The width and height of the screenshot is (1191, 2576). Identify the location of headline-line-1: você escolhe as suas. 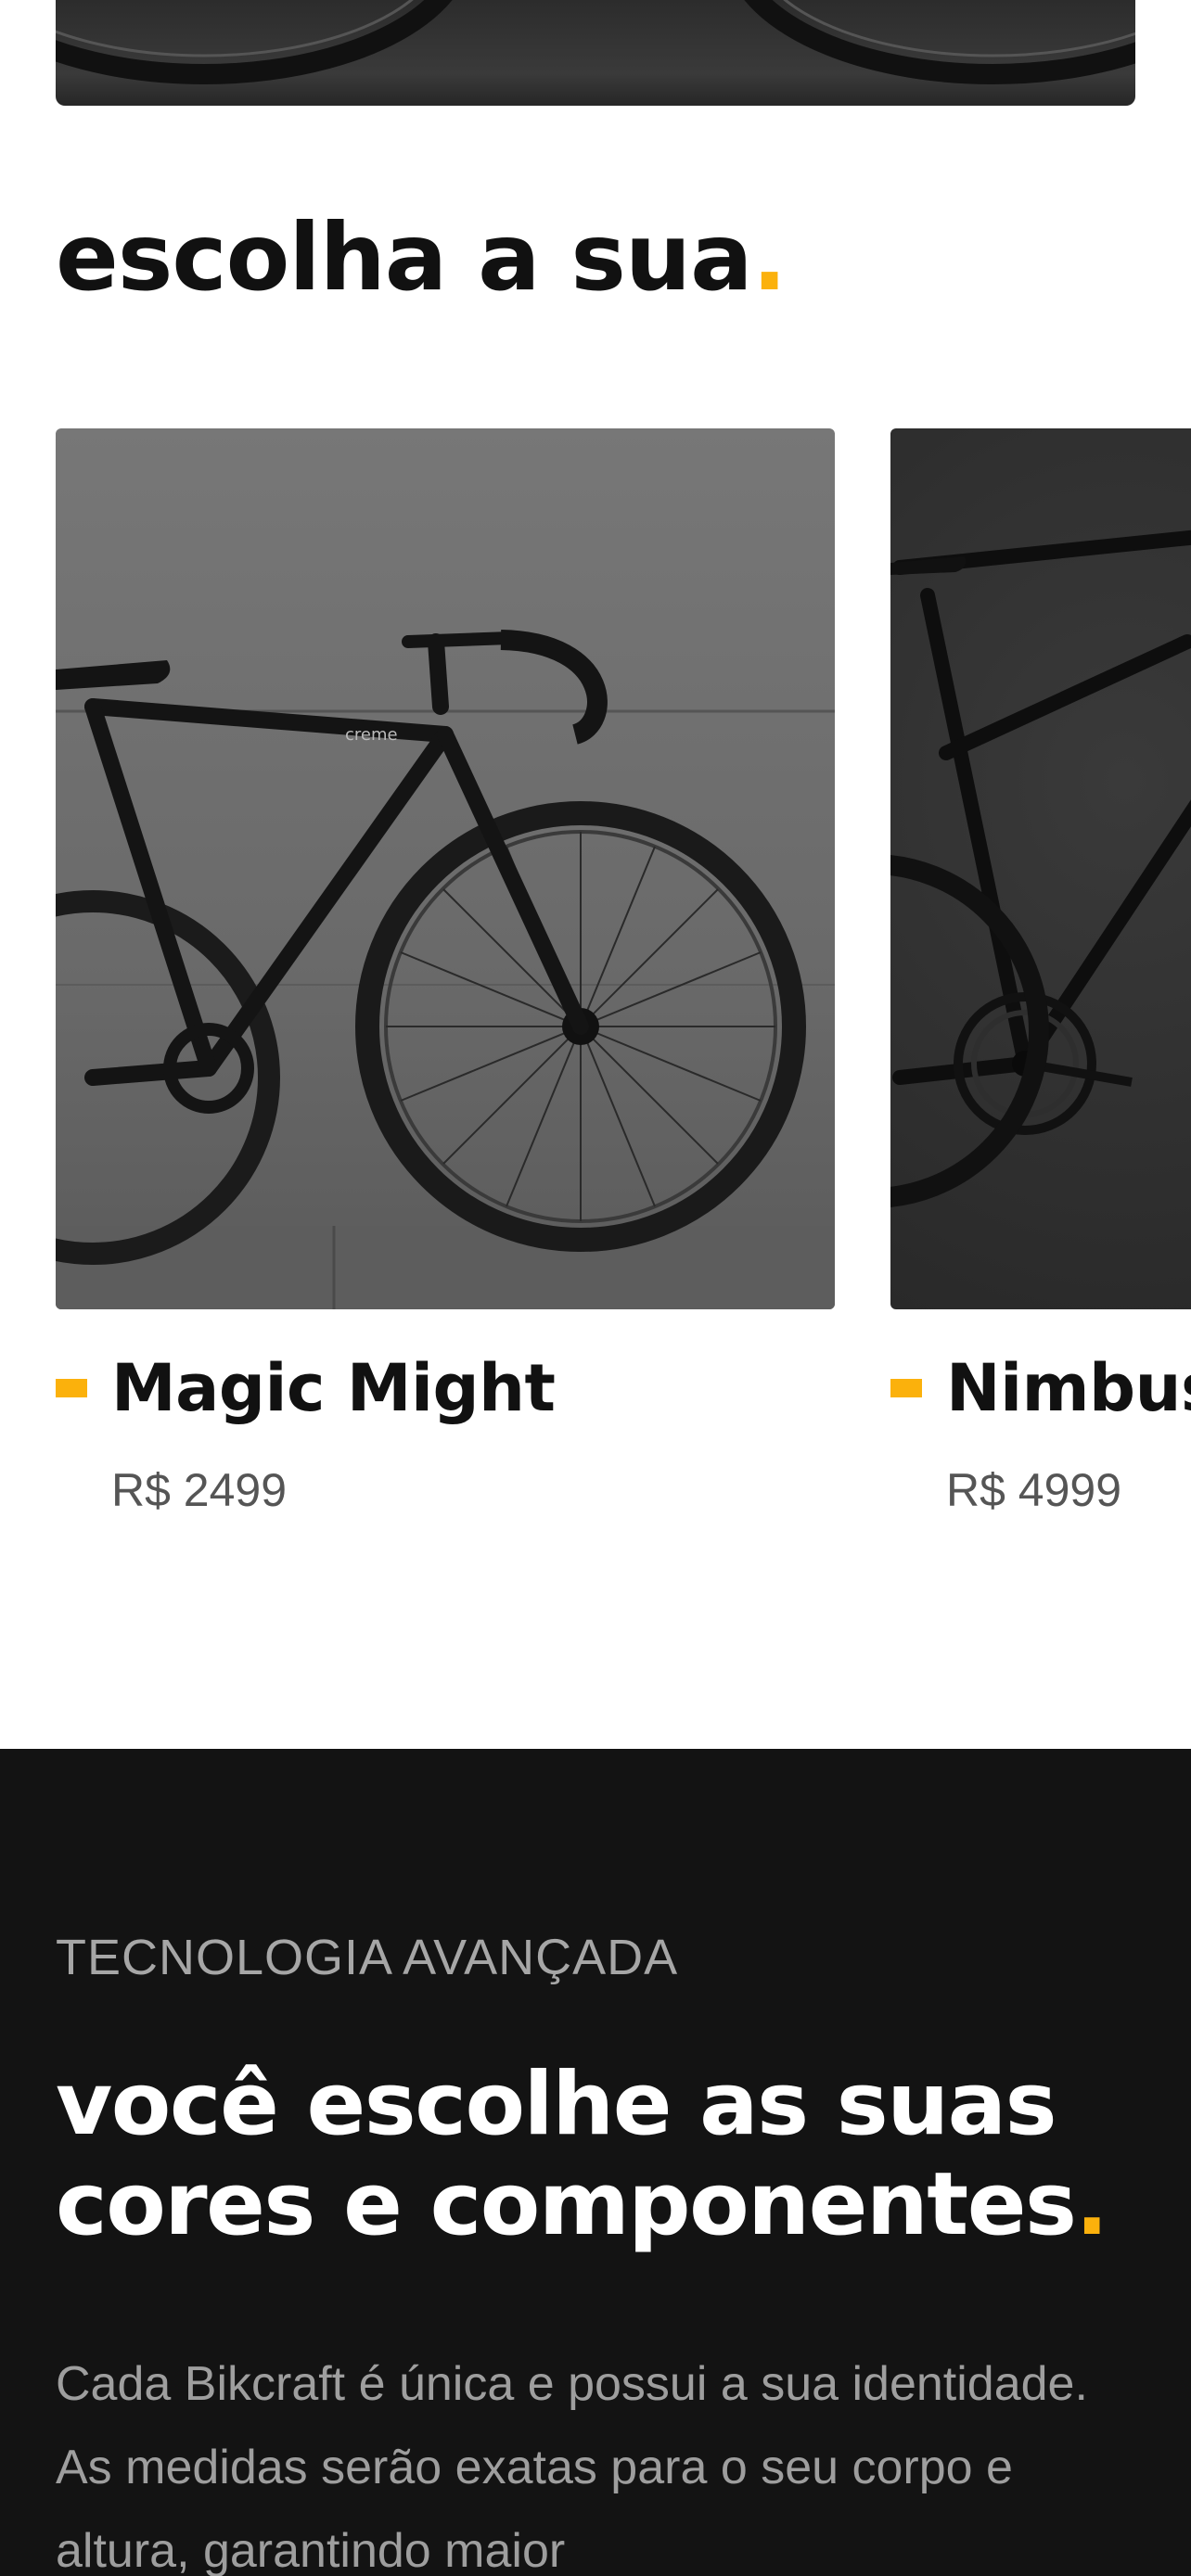
(556, 2104).